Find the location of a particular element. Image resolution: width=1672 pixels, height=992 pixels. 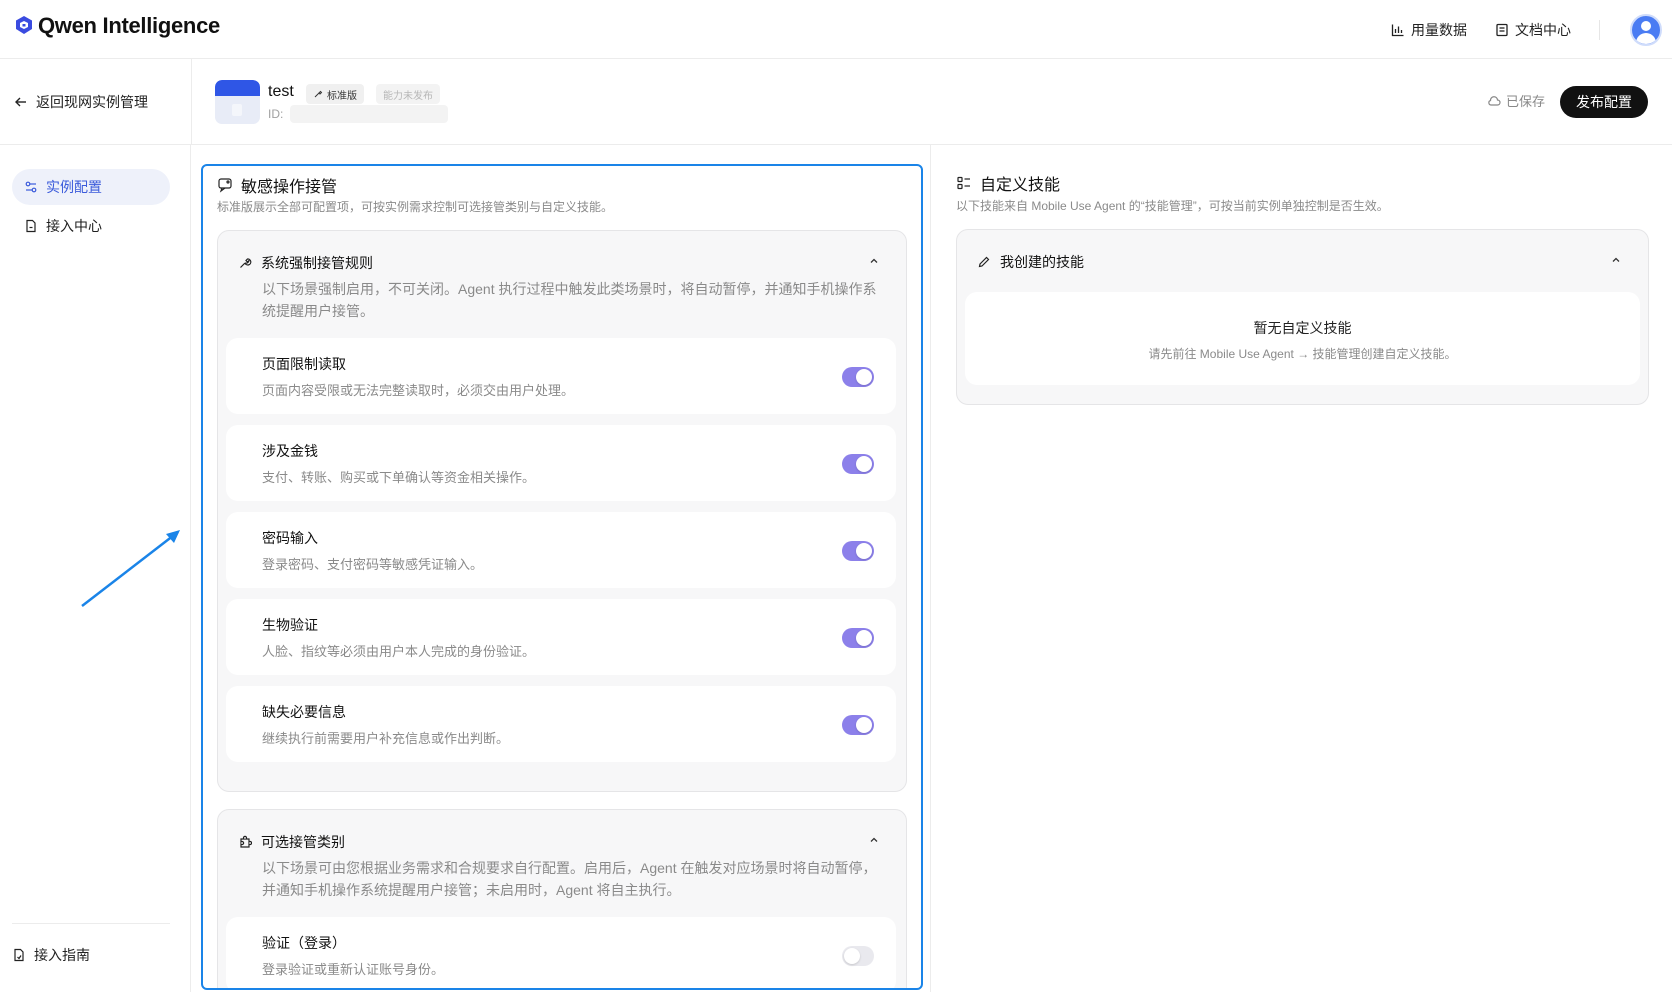

brand-name: Qwen Intelligence is located at coordinates (129, 25).